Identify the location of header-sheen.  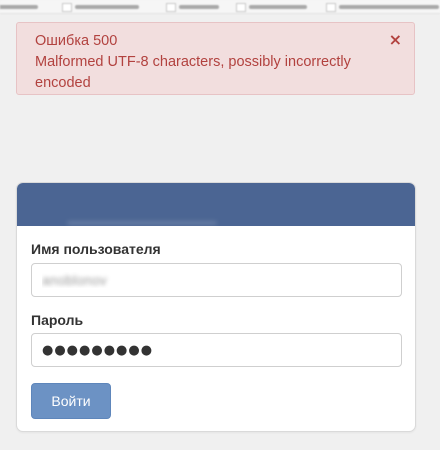
(142, 223).